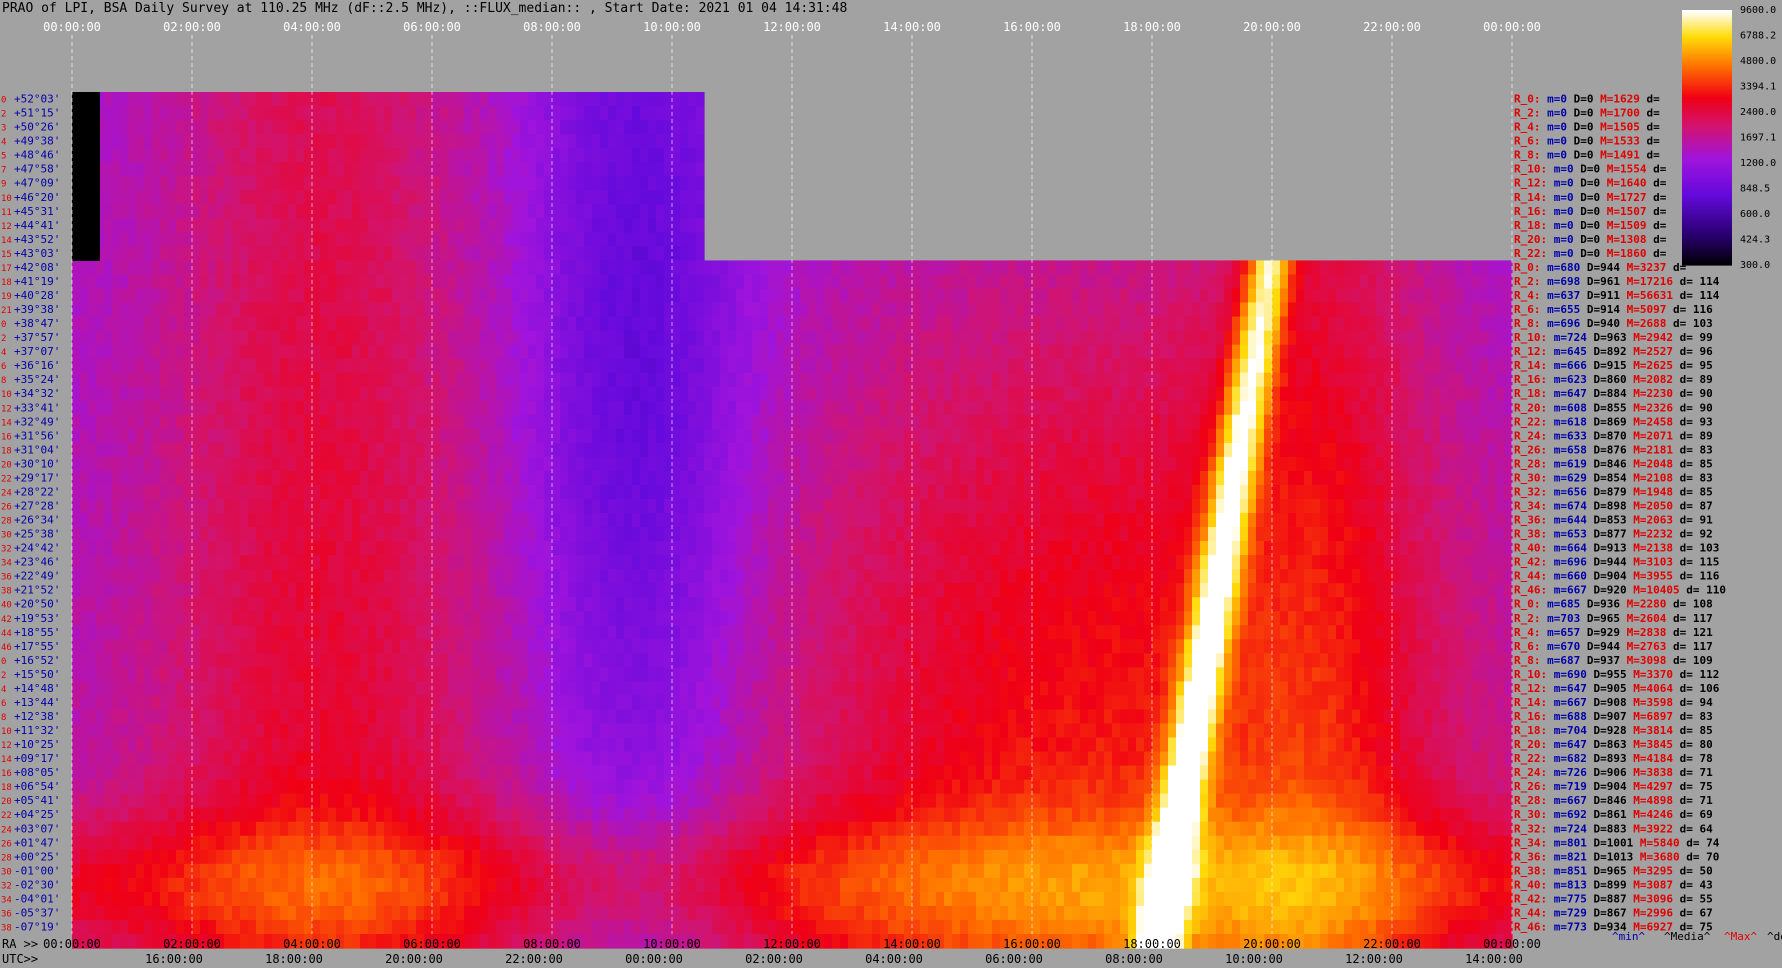 This screenshot has height=968, width=1782. Describe the element at coordinates (1758, 163) in the screenshot. I see `colorbar-tick-label: 1200.0` at that location.